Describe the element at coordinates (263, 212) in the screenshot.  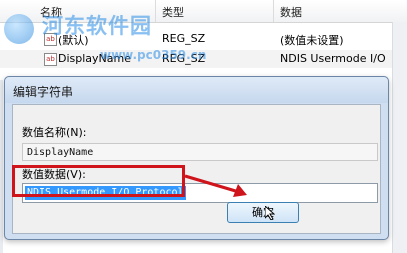
I see `ok-button: 确定` at that location.